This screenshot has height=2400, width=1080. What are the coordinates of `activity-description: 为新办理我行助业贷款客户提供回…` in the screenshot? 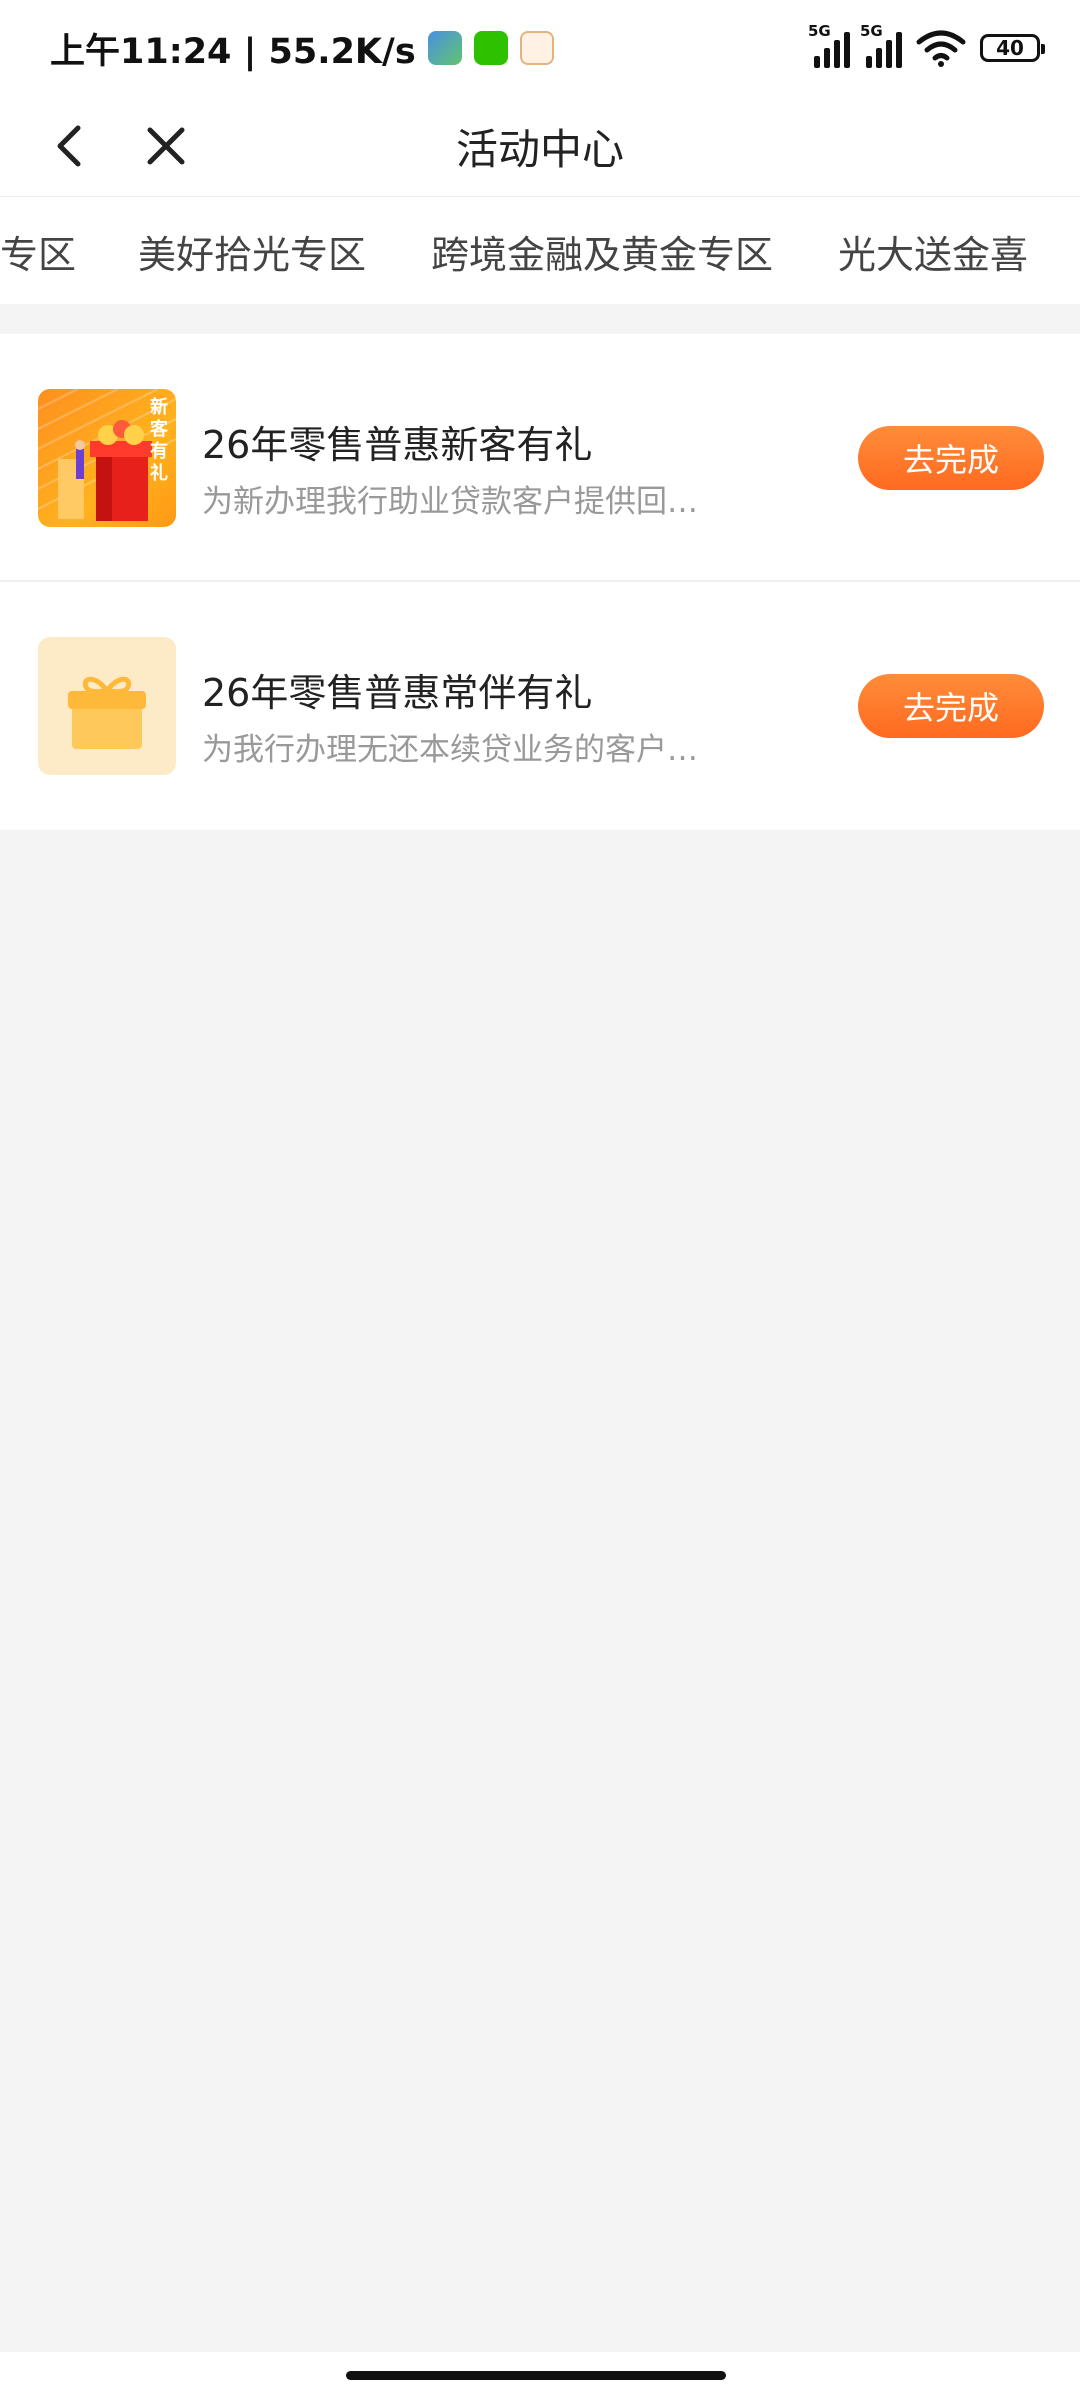 It's located at (450, 502).